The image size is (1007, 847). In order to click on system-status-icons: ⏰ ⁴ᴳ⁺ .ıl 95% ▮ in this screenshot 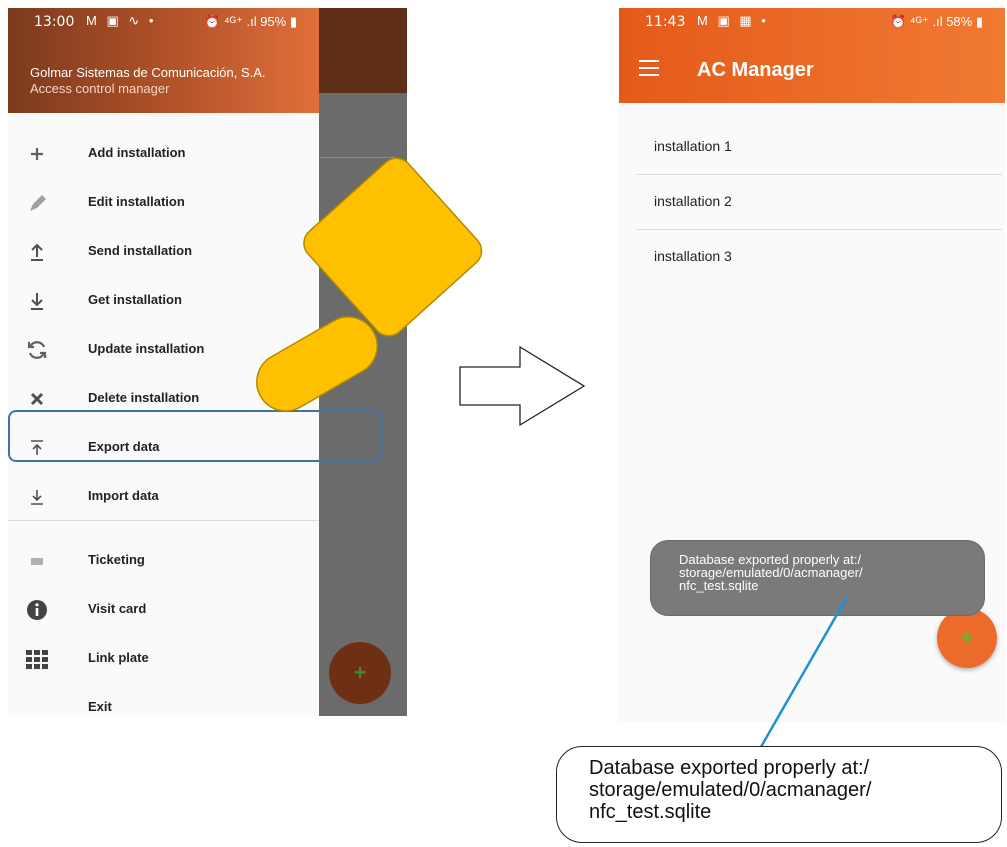, I will do `click(250, 21)`.